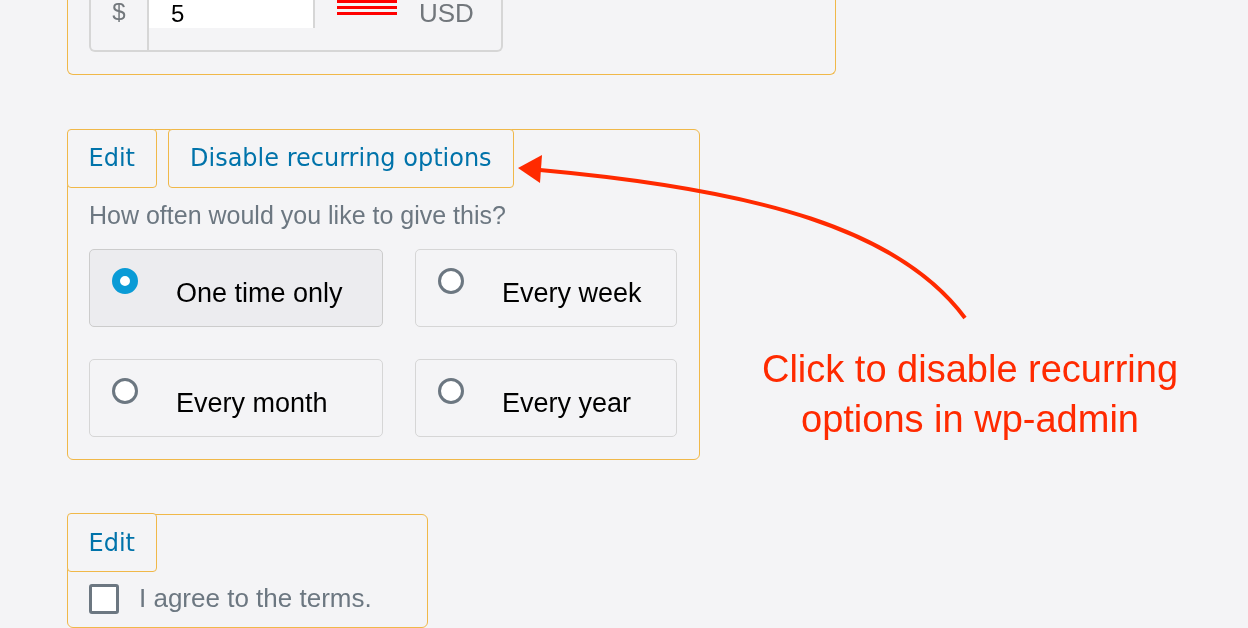 The image size is (1248, 628). I want to click on flag-icon, so click(367, 8).